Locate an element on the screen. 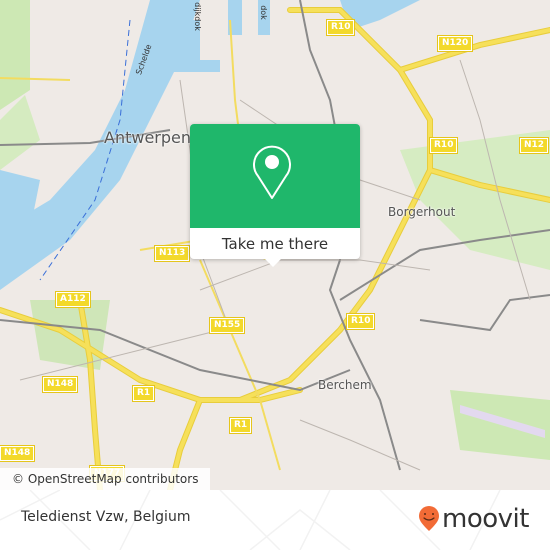 Image resolution: width=550 pixels, height=550 pixels. dock-basin is located at coordinates (195, 66).